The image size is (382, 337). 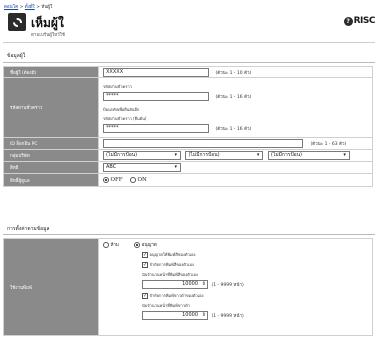 I want to click on color-limit-checkbox: ✓, so click(x=145, y=264).